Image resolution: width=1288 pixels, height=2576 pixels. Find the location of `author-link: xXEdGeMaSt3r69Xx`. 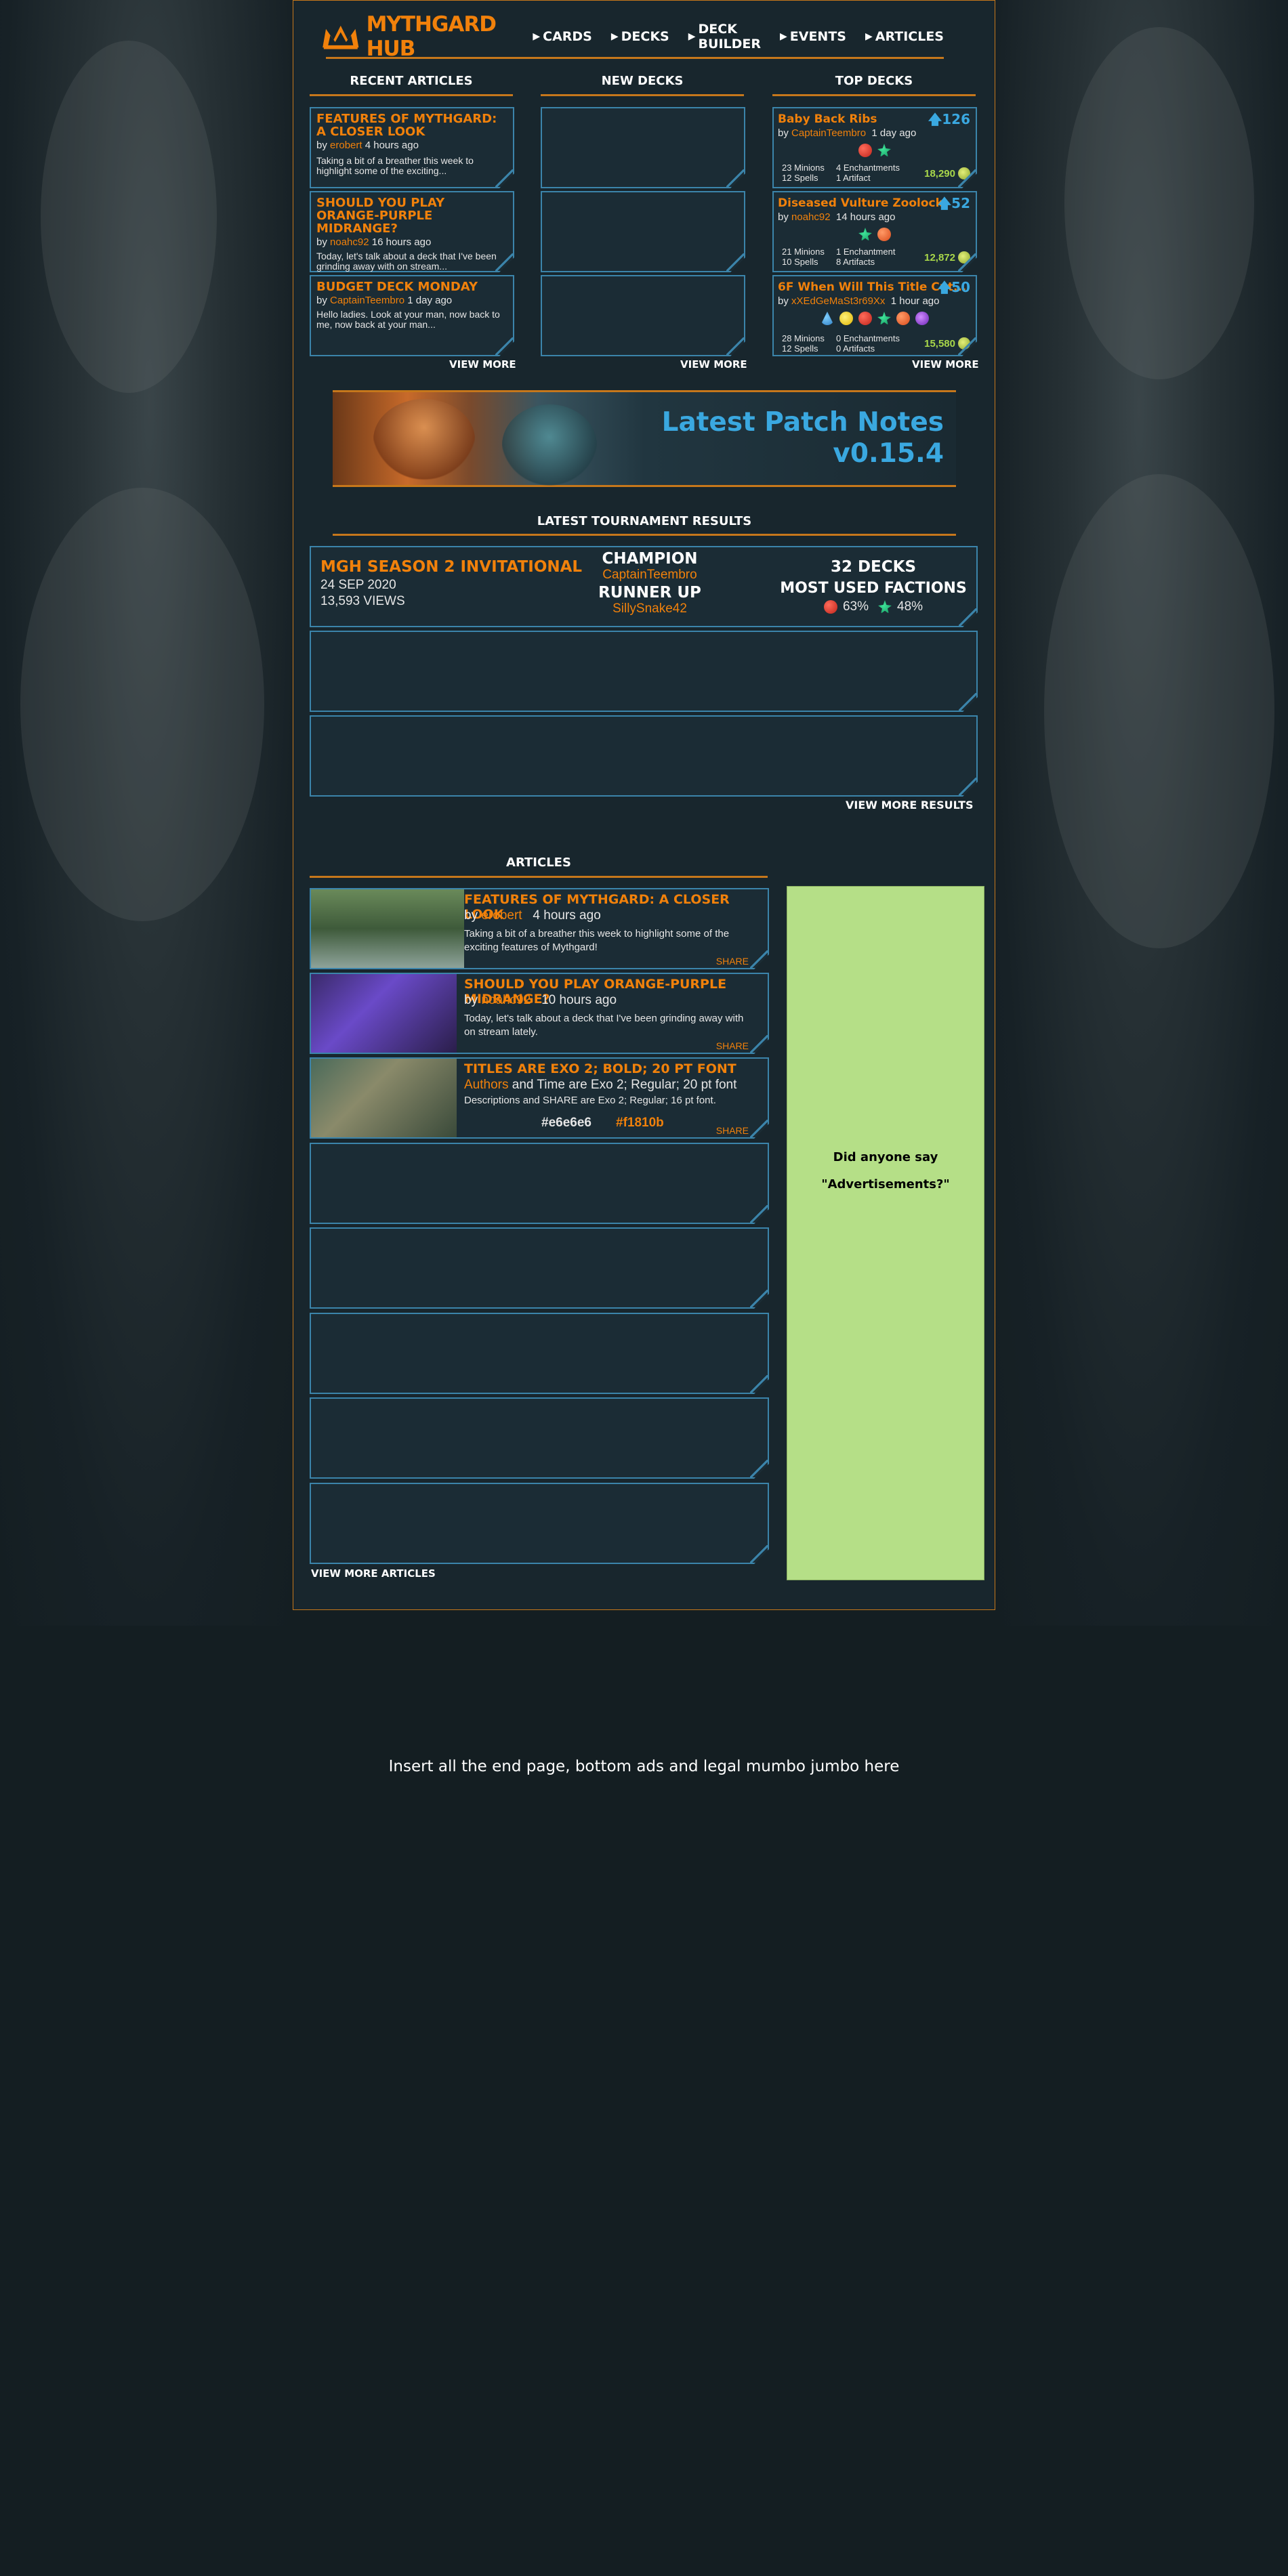

author-link: xXEdGeMaSt3r69Xx is located at coordinates (838, 301).